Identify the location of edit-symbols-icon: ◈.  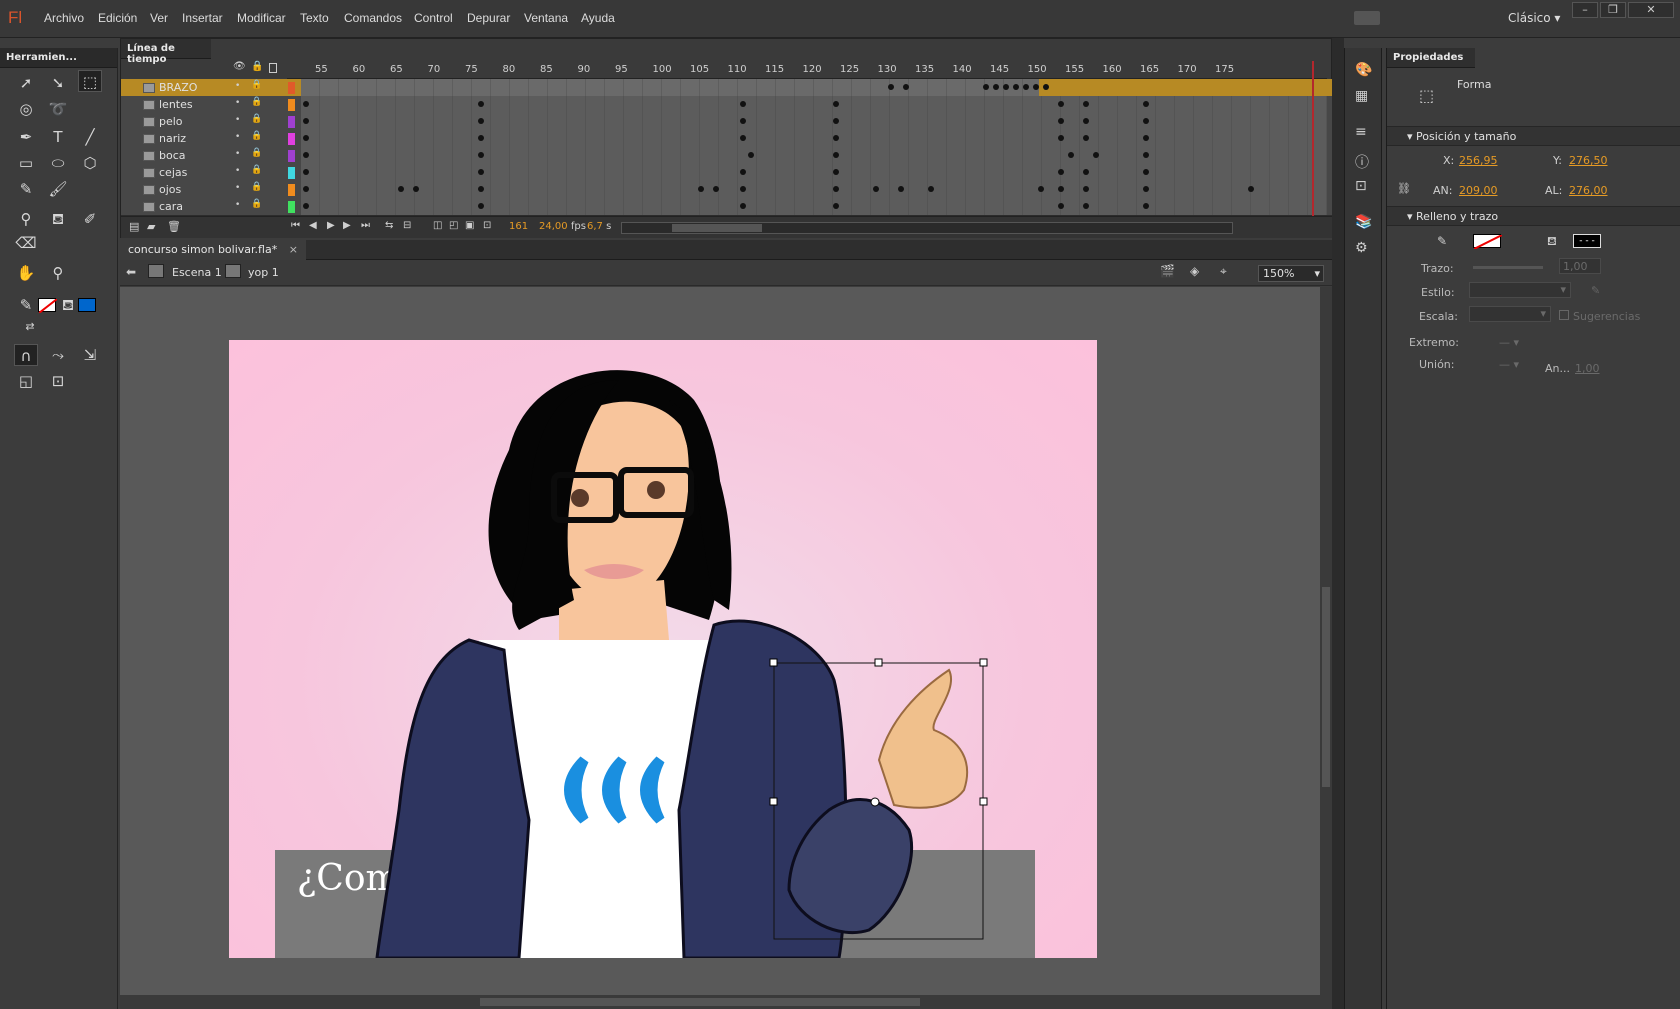
(1194, 271).